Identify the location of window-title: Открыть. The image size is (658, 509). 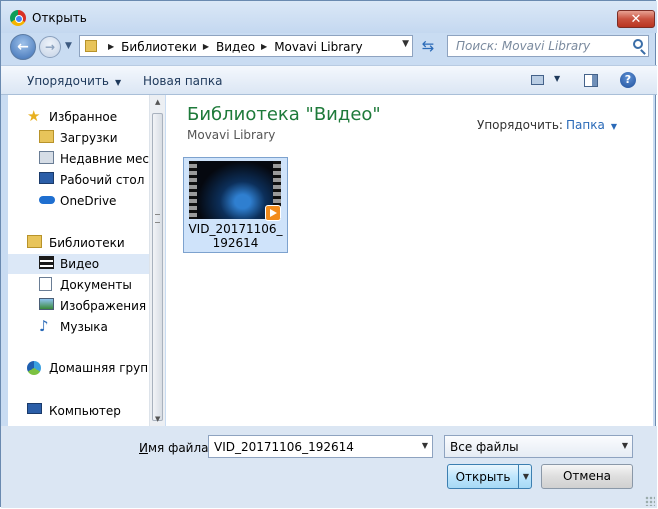
(59, 18).